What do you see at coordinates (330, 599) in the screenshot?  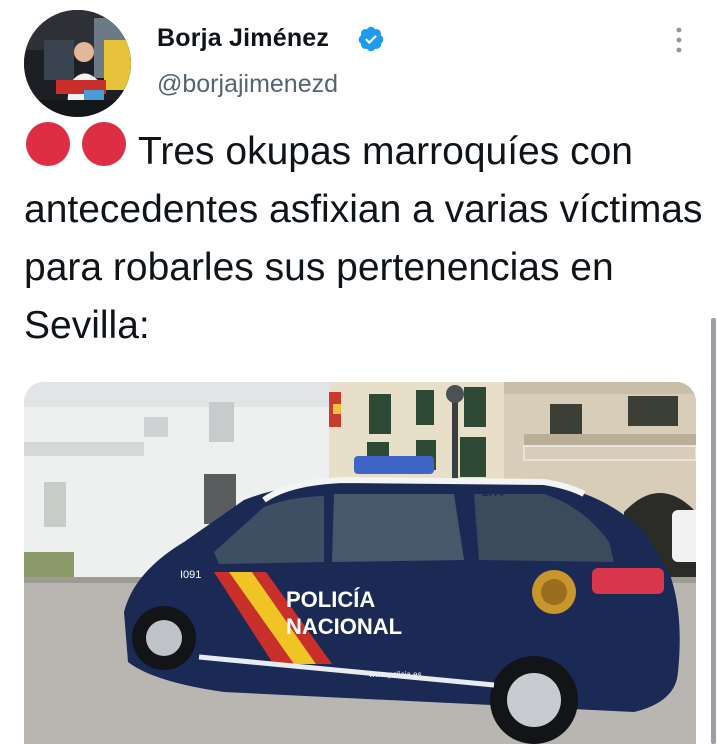 I see `car-text-policia: POLICÍA` at bounding box center [330, 599].